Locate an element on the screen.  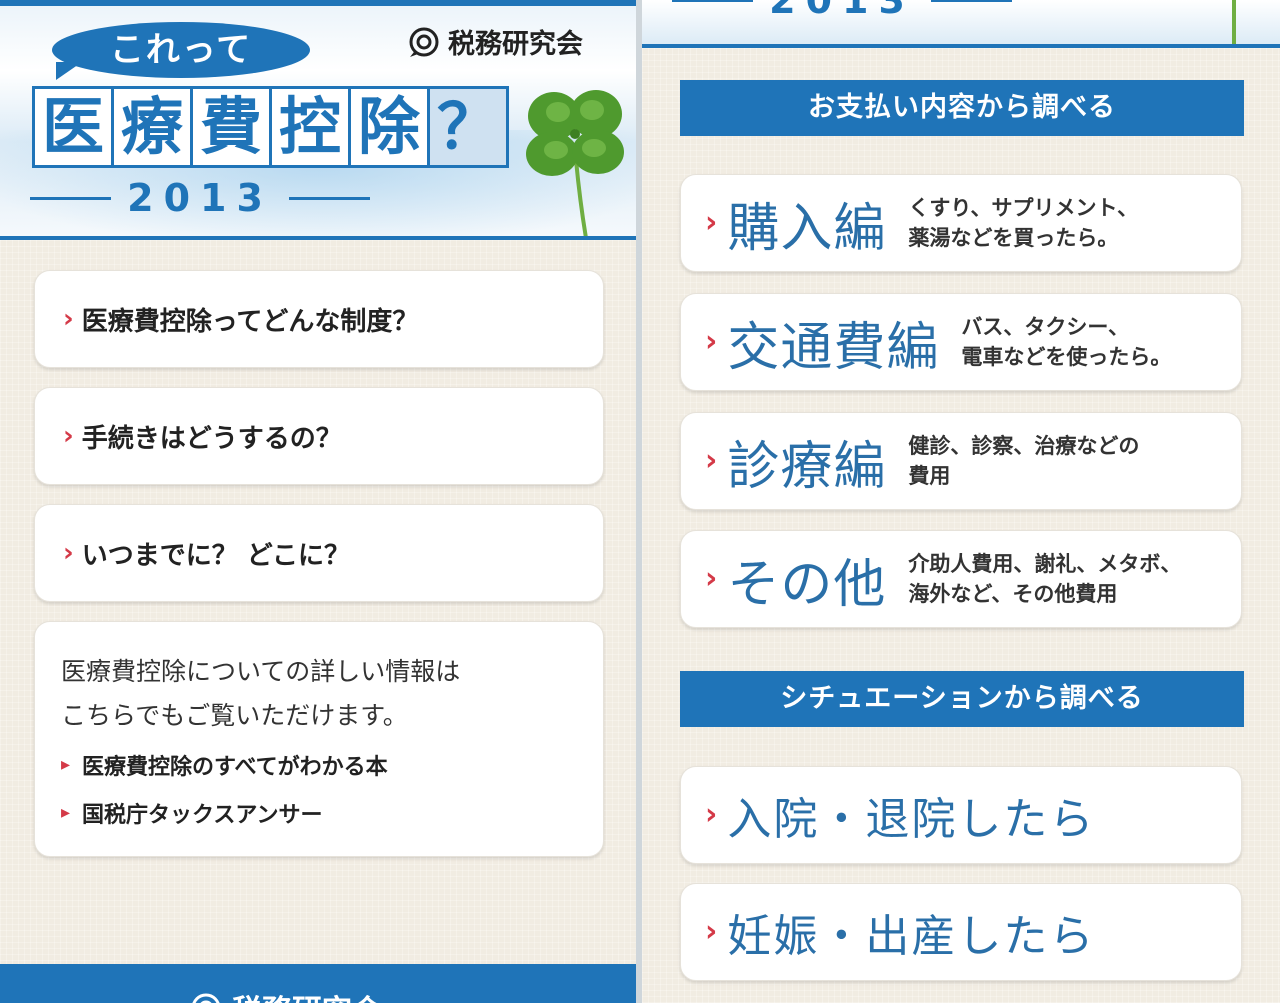
info-text-line: 医療費控除についての詳しい情報は is located at coordinates (261, 671).